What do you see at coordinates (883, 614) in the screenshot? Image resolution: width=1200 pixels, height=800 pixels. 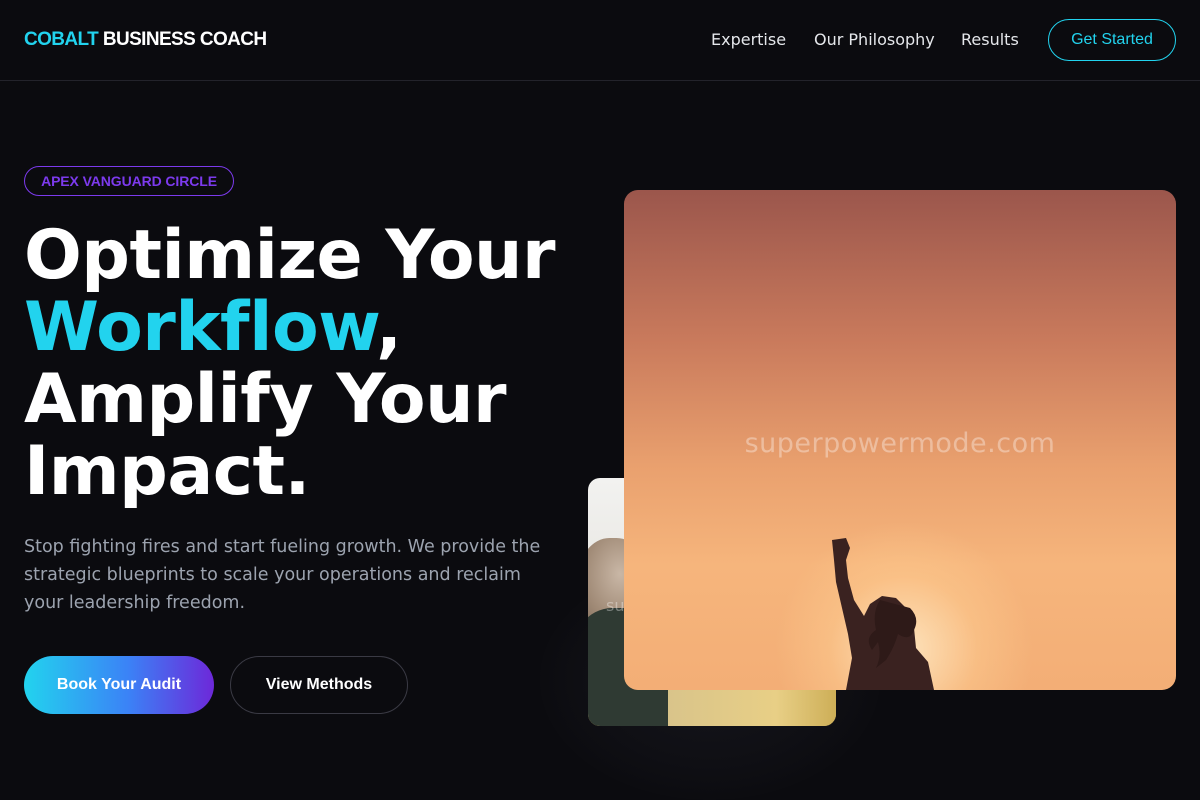 I see `raised-fist-silhouette-icon` at bounding box center [883, 614].